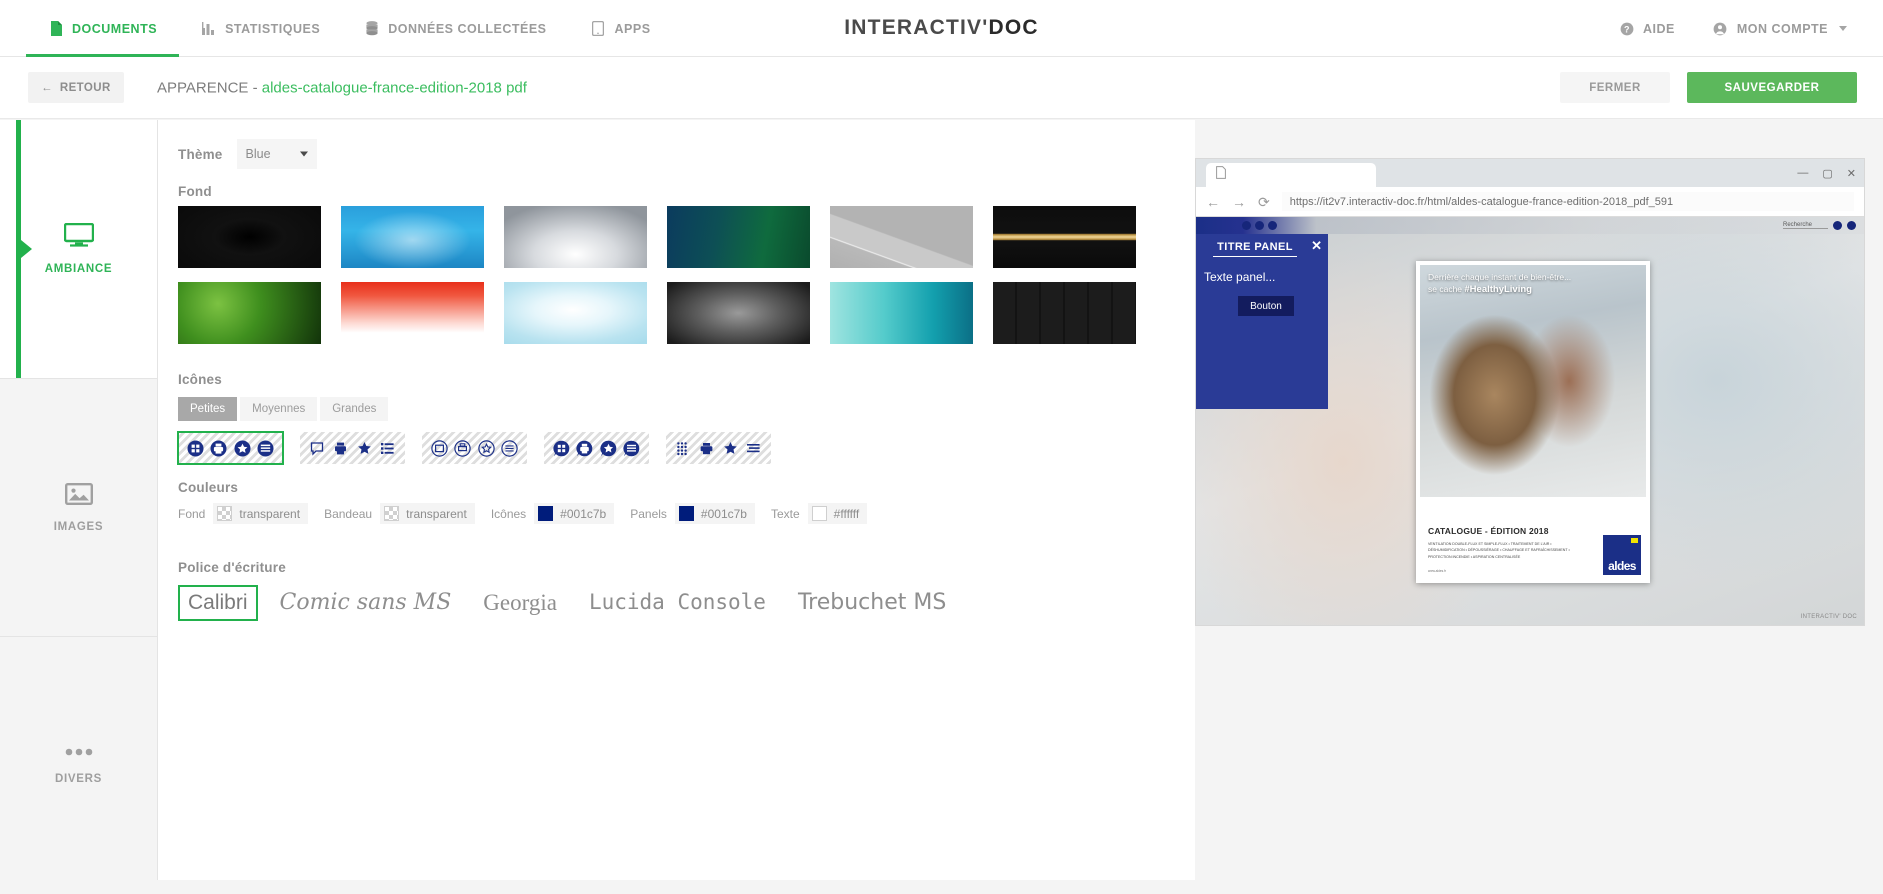 This screenshot has width=1883, height=894. I want to click on cover-headline-line-2: se cache, so click(1446, 289).